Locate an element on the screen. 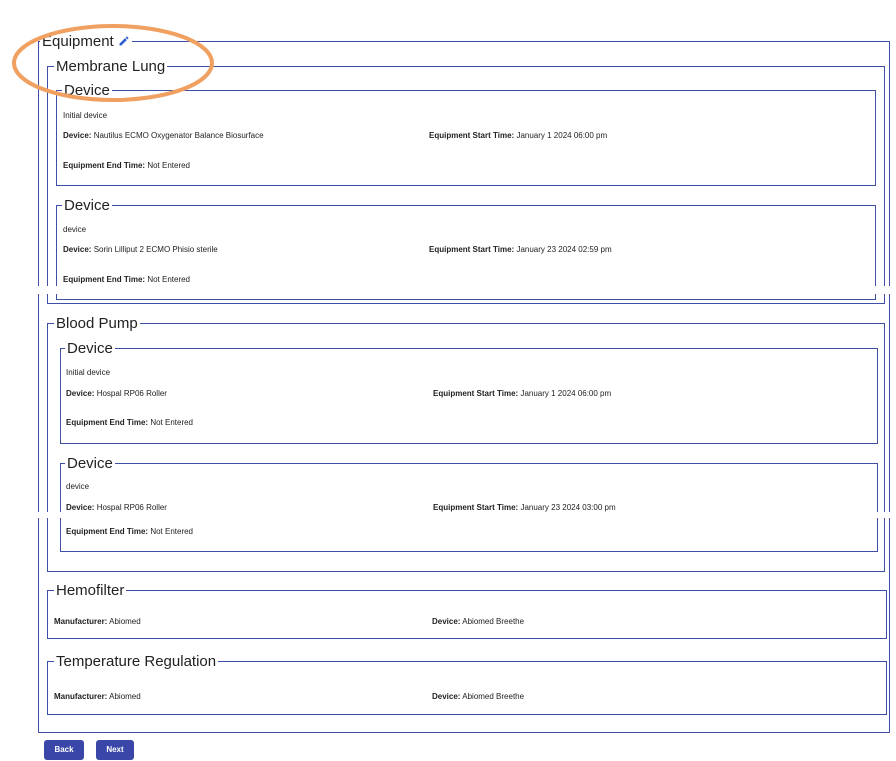 This screenshot has height=761, width=896. ml-device-1-title: Device is located at coordinates (87, 90).